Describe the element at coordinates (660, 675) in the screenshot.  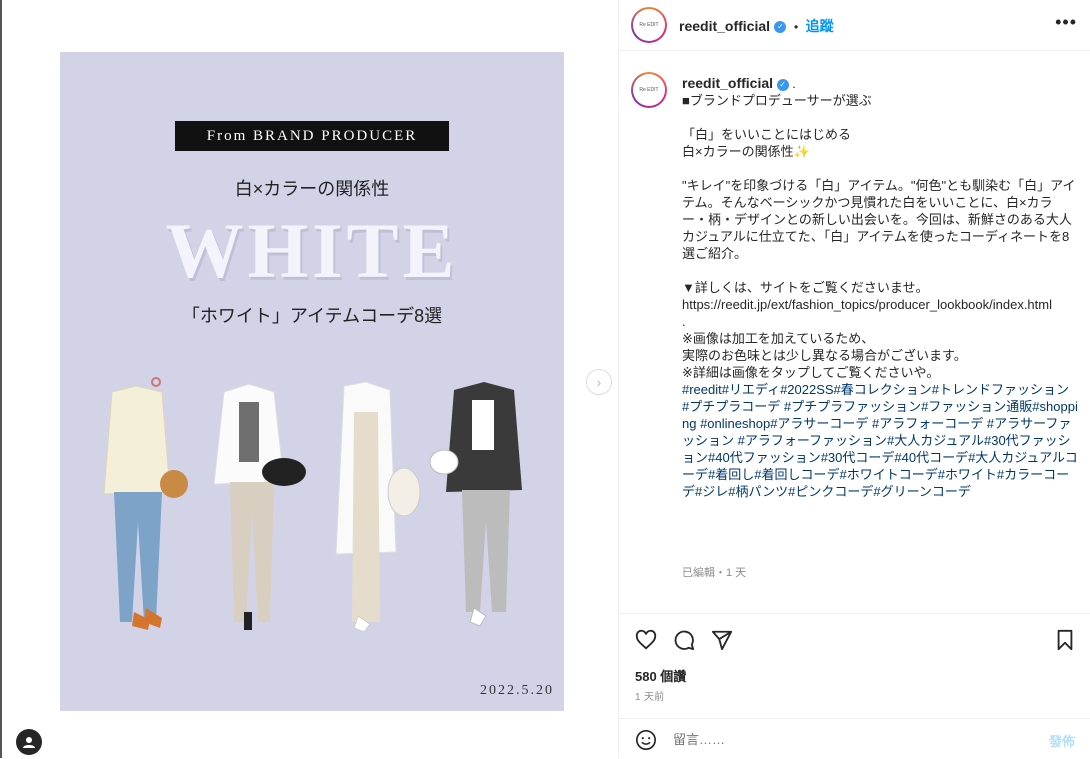
I see `likes-count: 580 個讚` at that location.